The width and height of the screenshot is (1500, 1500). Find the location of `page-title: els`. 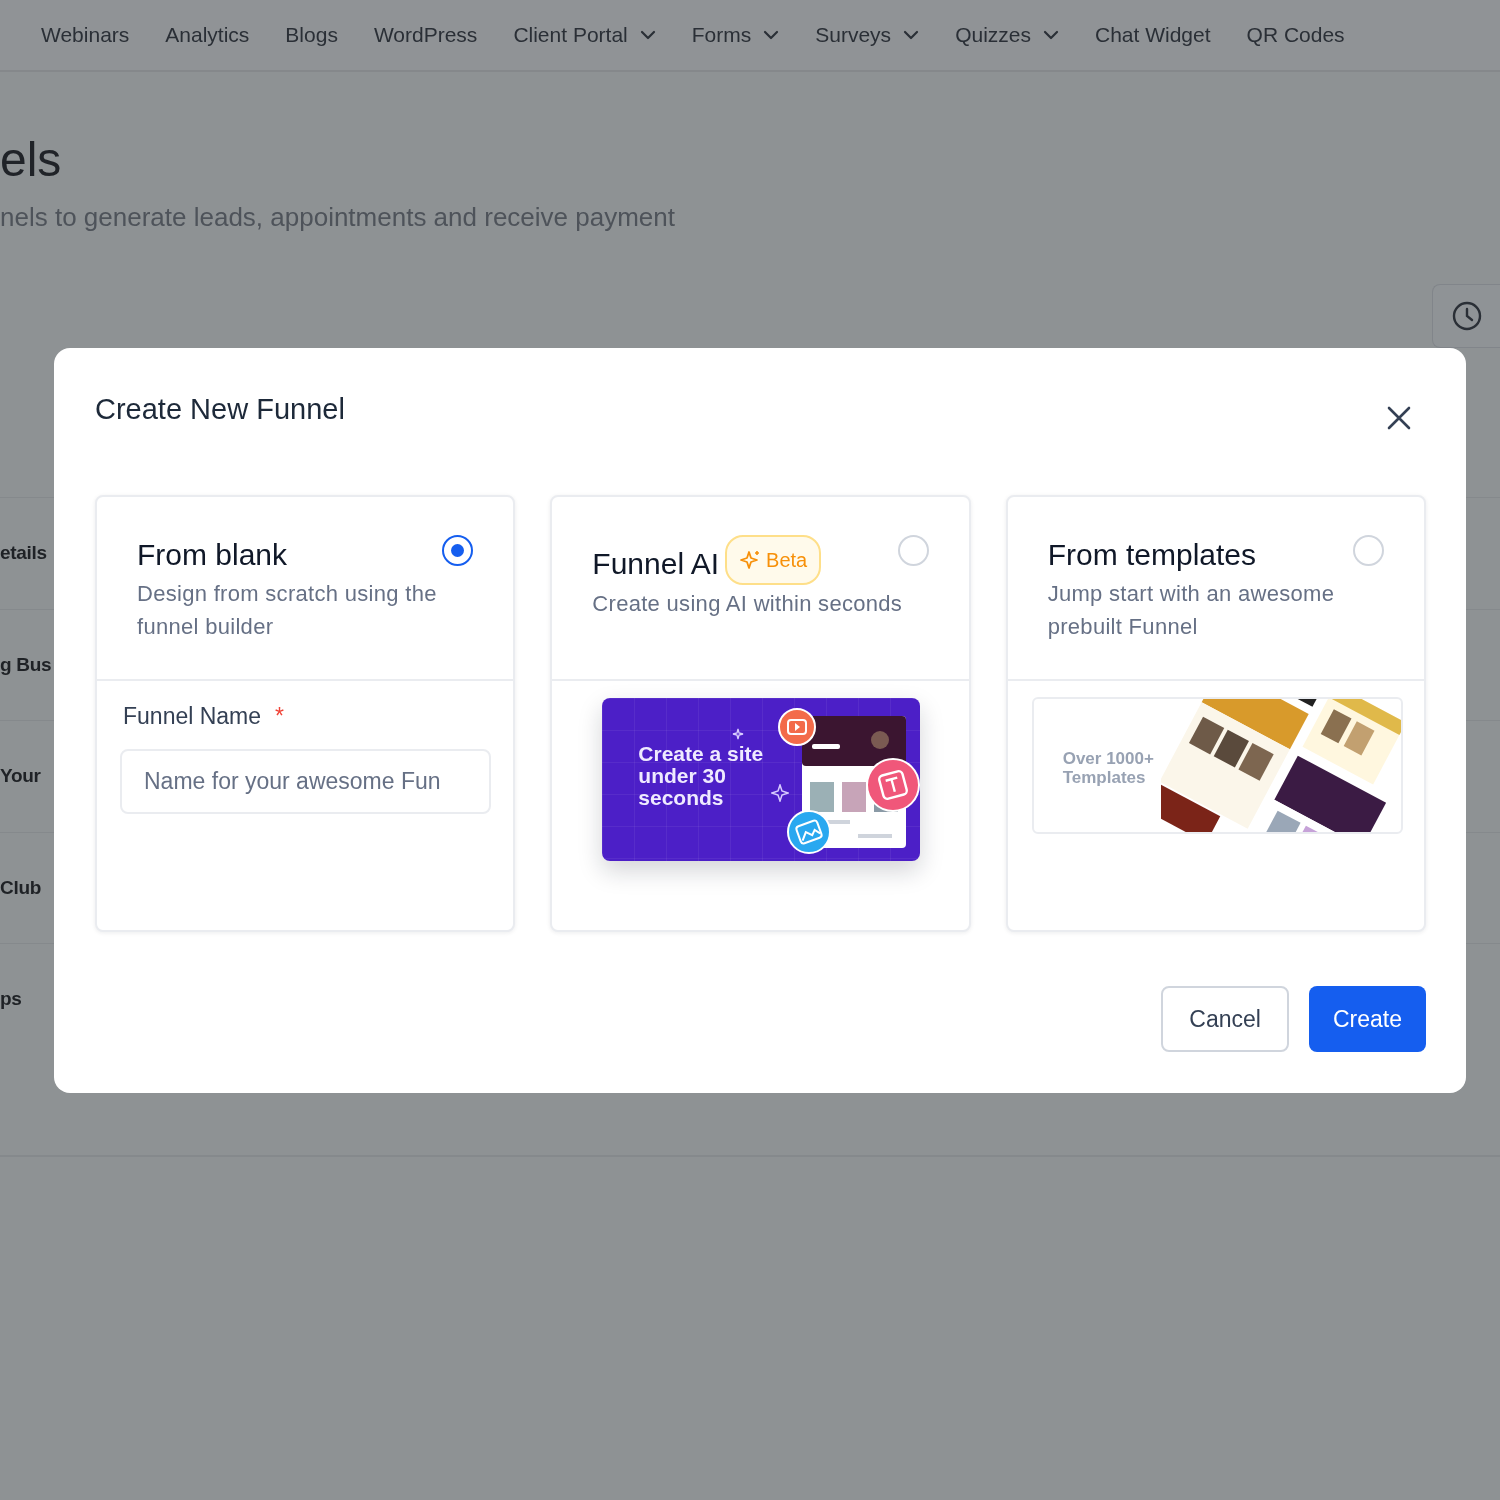

page-title: els is located at coordinates (31, 160).